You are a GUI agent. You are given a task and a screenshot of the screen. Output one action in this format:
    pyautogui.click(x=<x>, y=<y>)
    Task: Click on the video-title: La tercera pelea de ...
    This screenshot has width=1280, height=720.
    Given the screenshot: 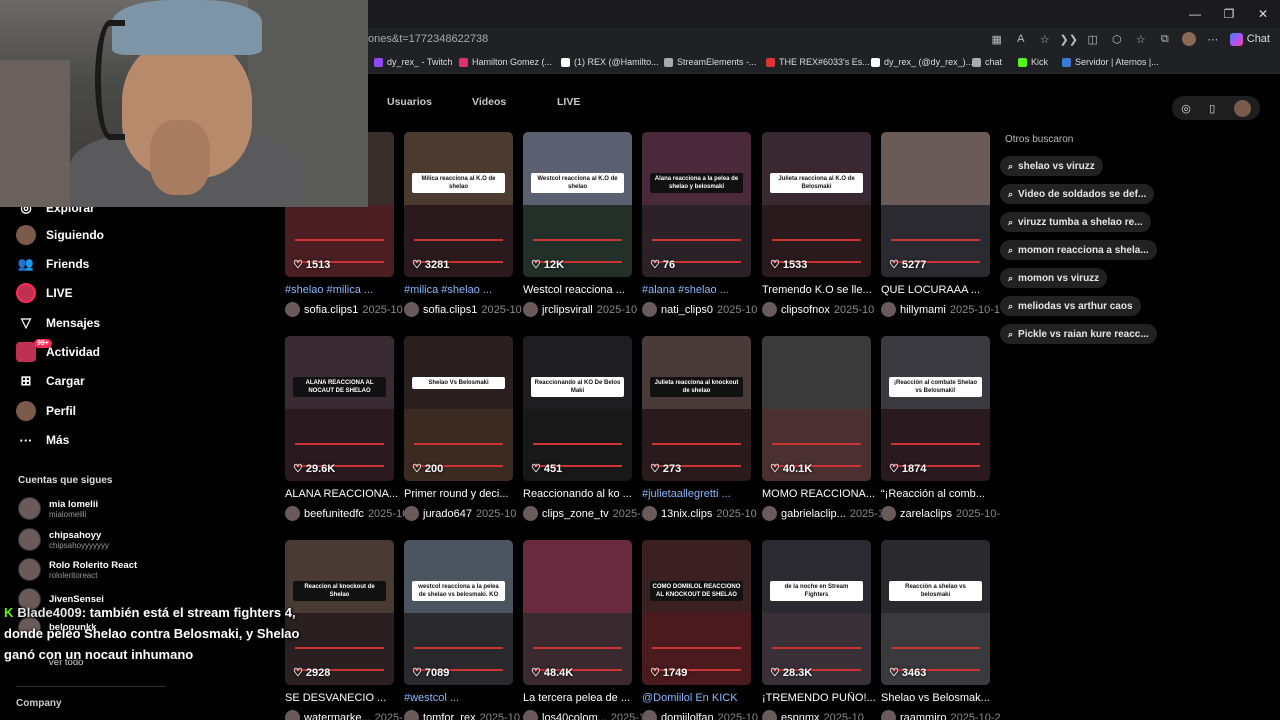 What is the action you would take?
    pyautogui.click(x=581, y=698)
    